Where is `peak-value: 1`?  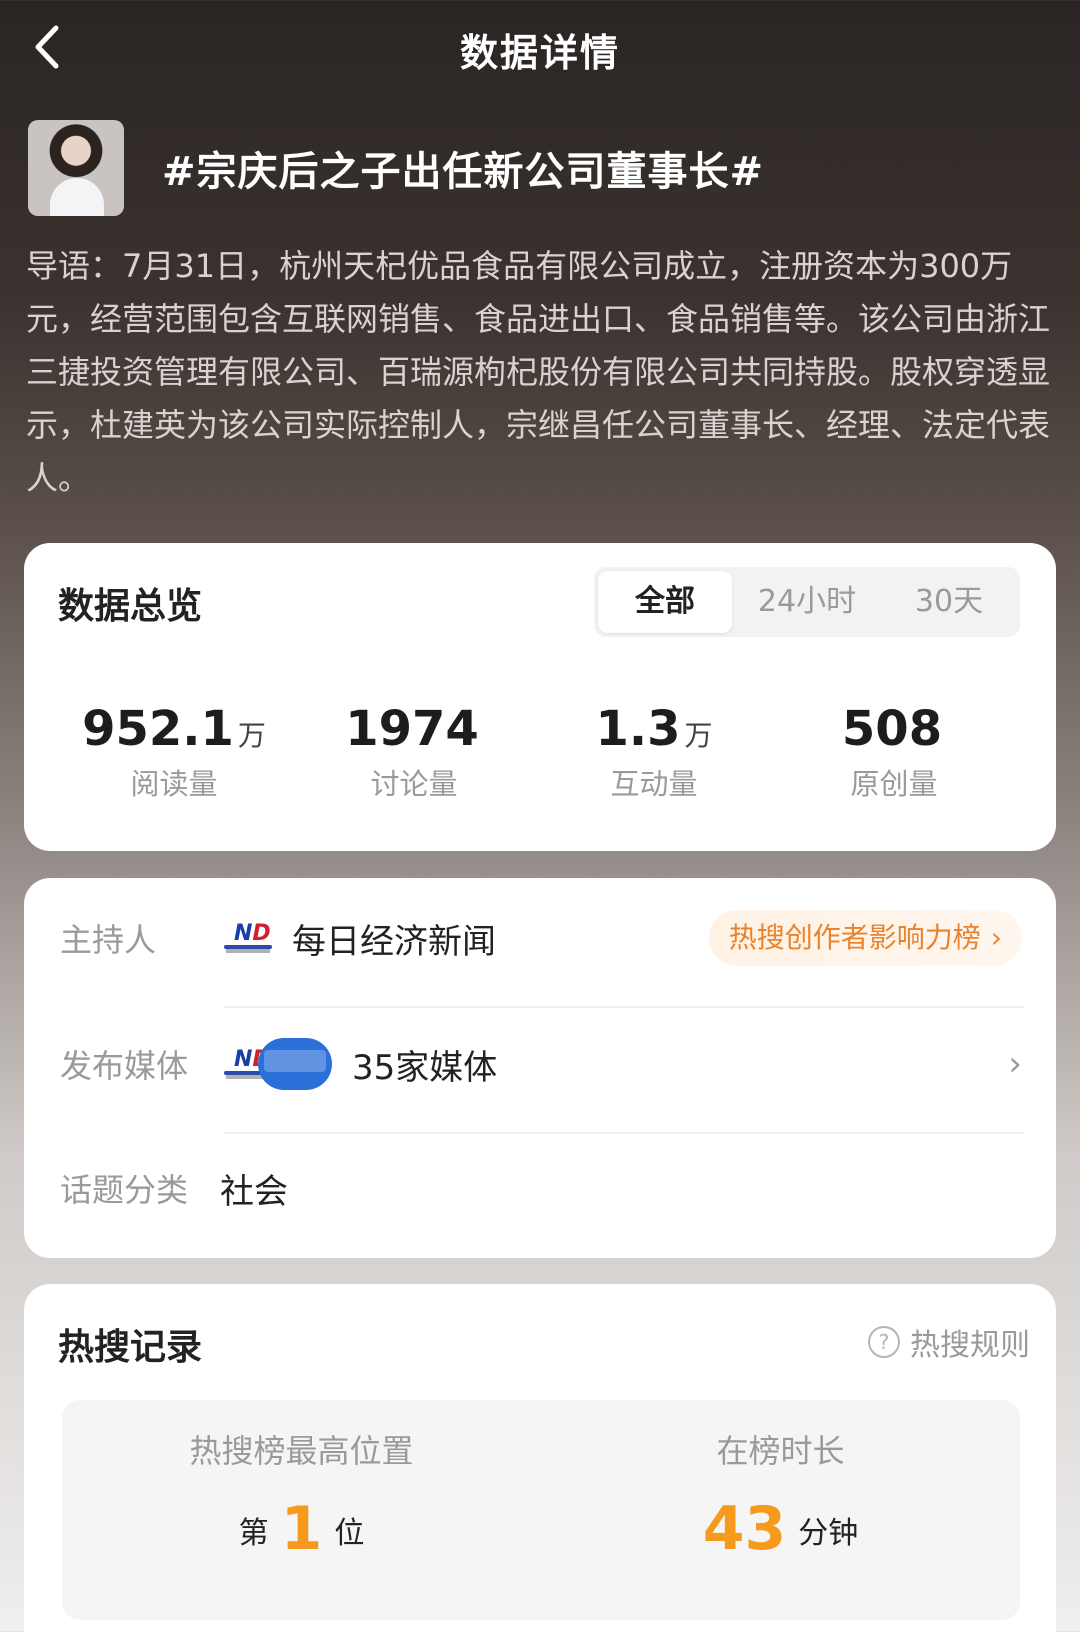
peak-value: 1 is located at coordinates (301, 1529).